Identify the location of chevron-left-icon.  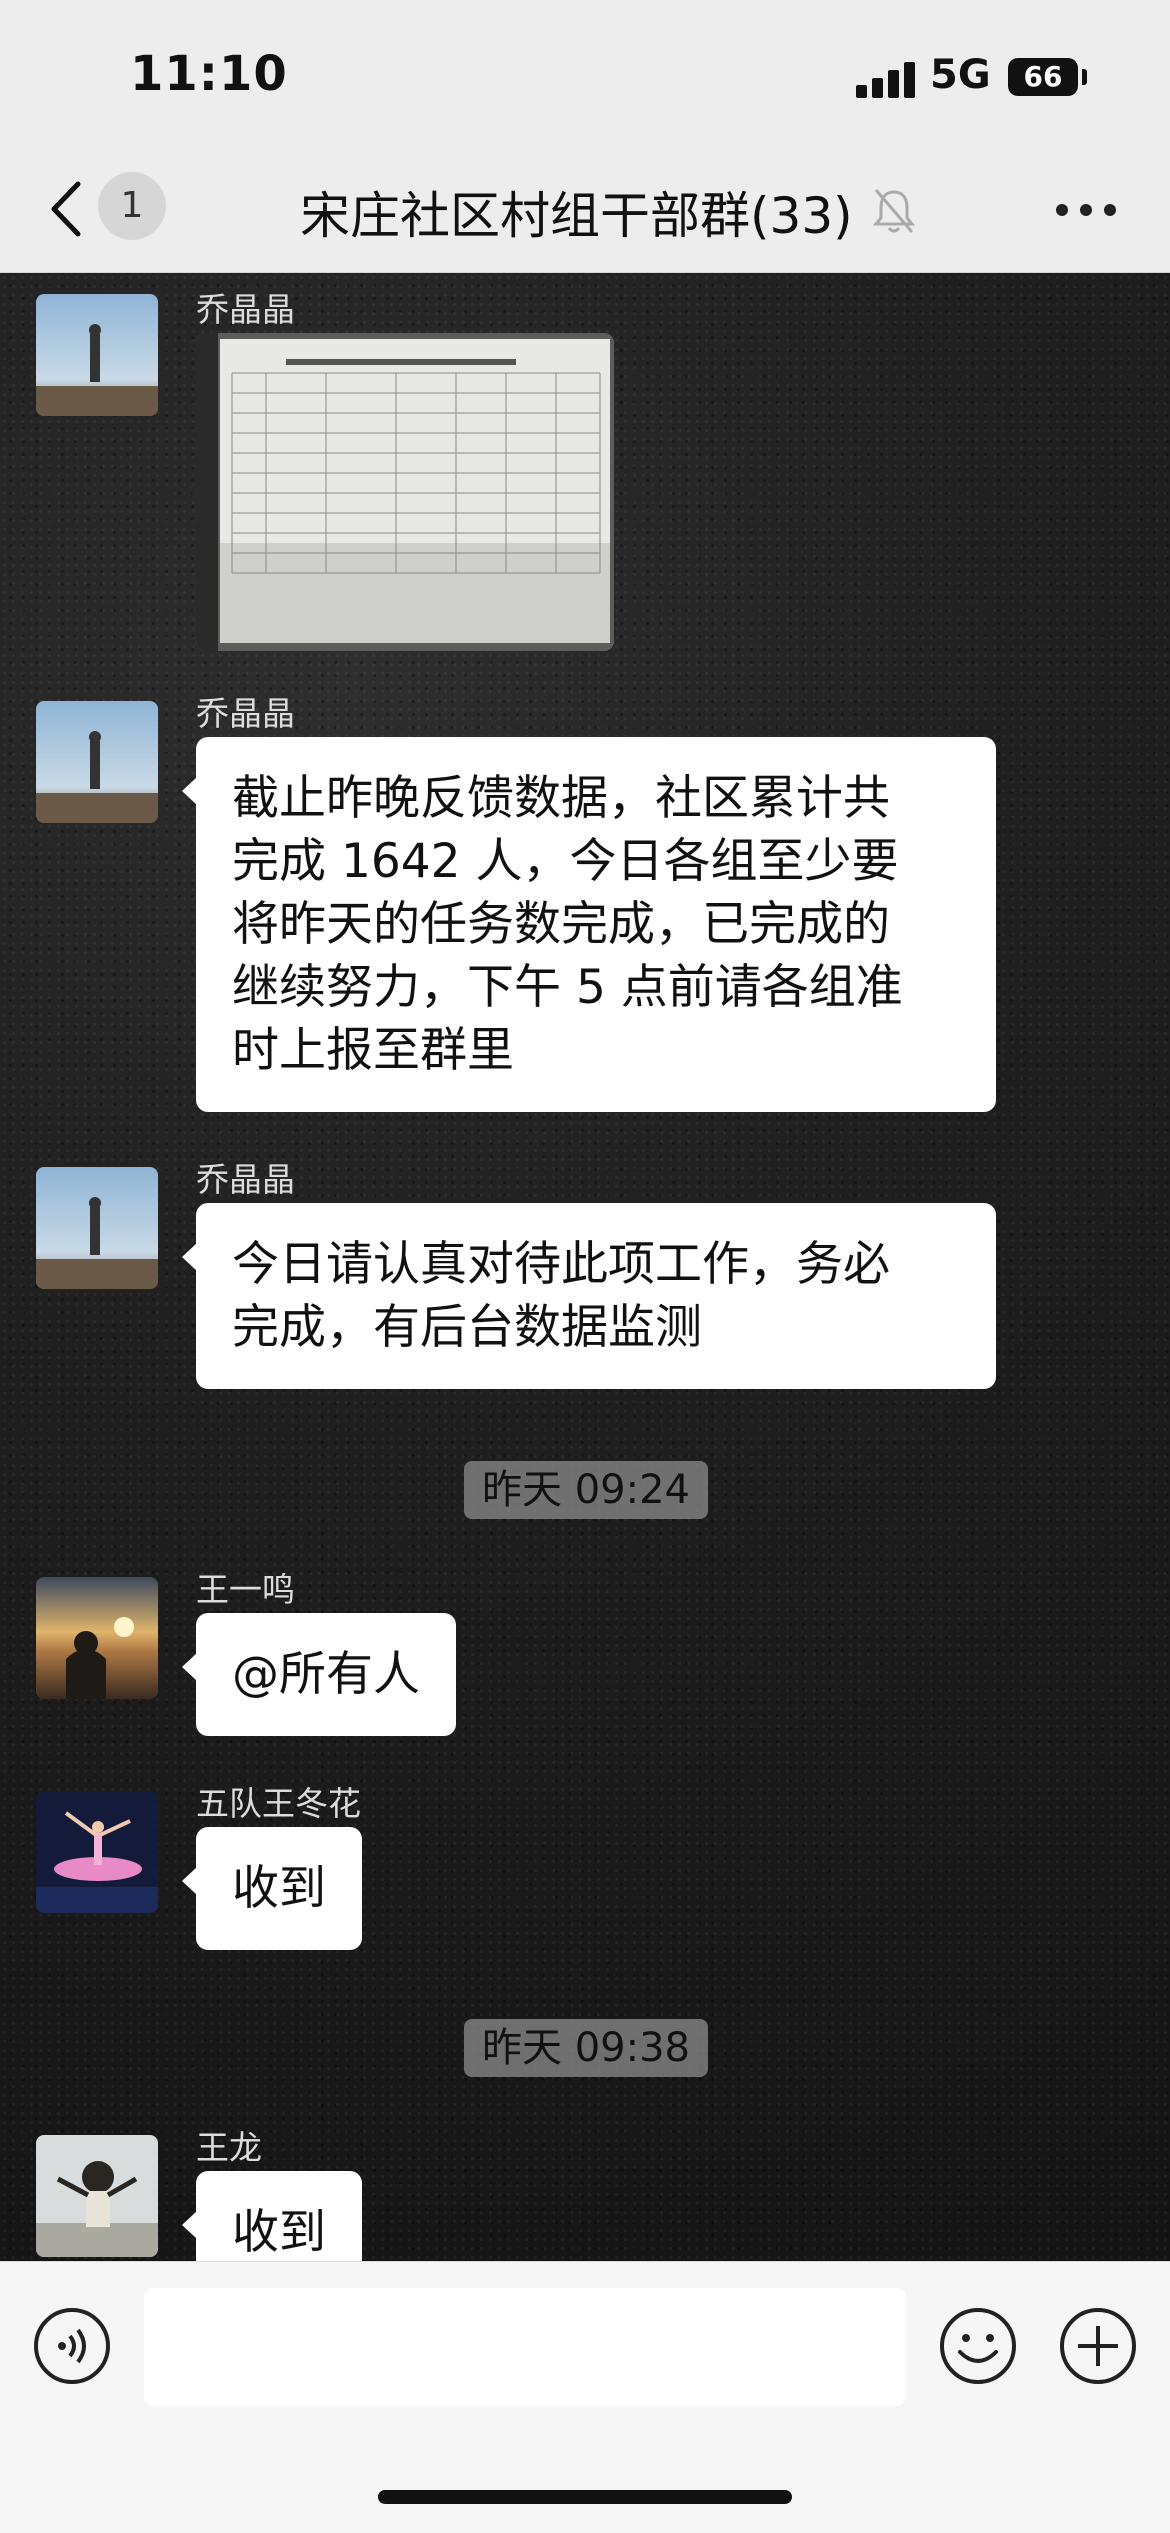
(67, 209).